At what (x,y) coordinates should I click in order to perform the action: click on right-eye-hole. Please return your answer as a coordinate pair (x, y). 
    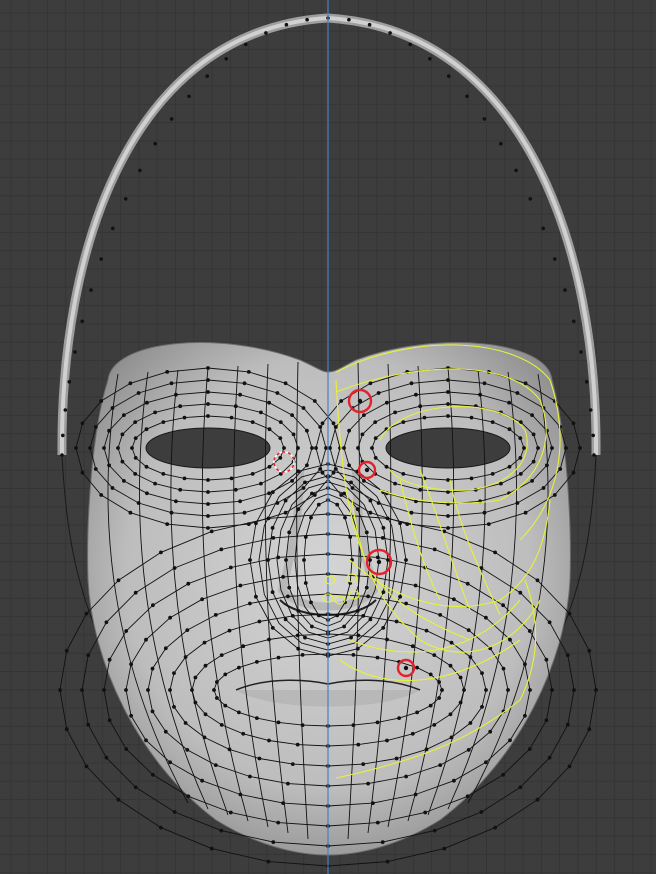
    Looking at the image, I should click on (448, 448).